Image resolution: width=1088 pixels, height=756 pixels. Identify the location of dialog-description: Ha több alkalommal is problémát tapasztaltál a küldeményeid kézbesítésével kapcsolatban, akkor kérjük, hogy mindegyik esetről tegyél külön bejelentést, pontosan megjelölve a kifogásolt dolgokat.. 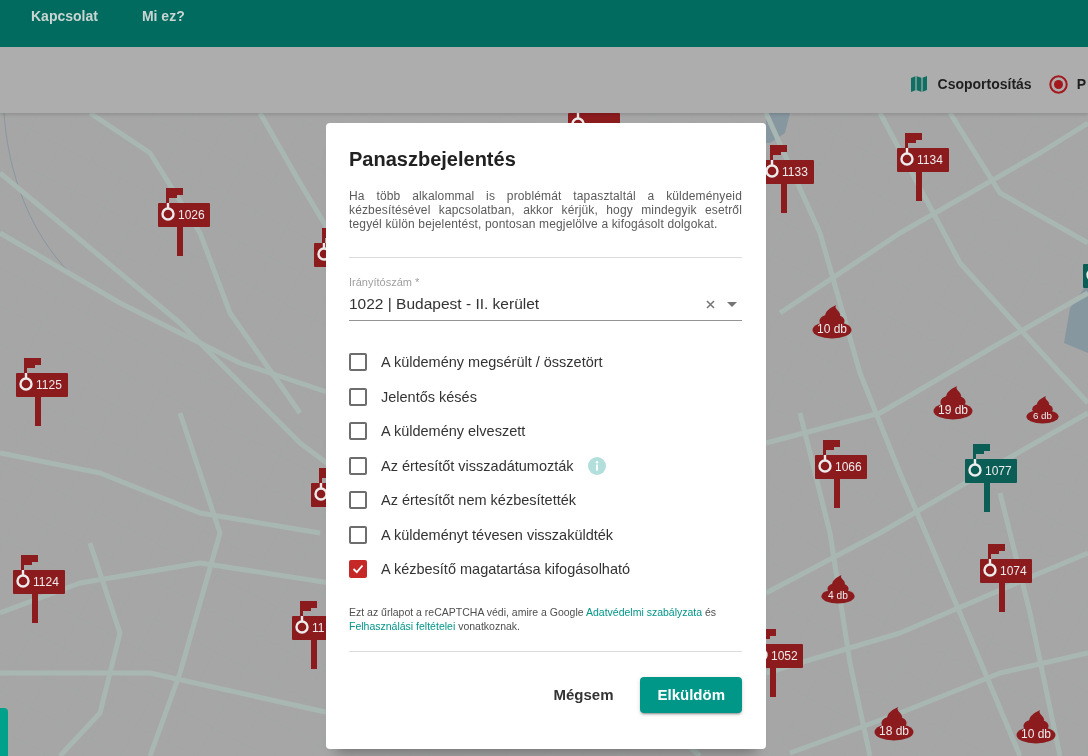
(545, 210).